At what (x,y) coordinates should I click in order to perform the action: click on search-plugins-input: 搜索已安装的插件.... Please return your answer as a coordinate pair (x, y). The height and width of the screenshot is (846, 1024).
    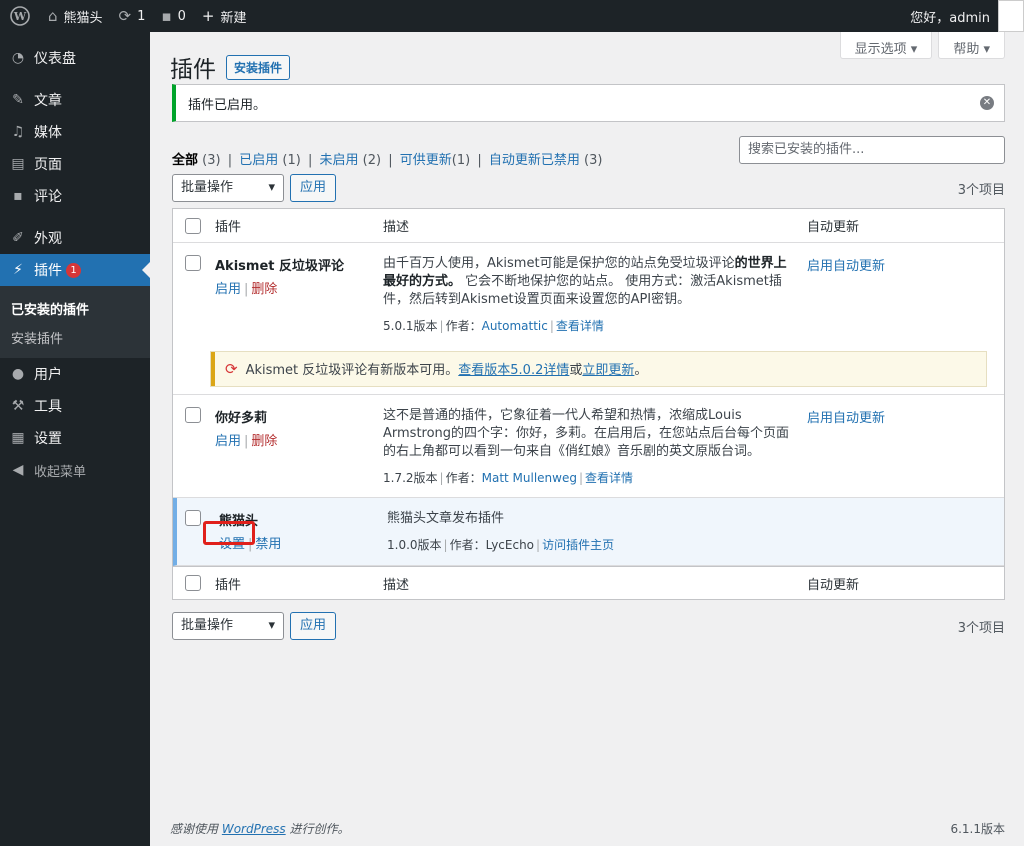
    Looking at the image, I should click on (872, 150).